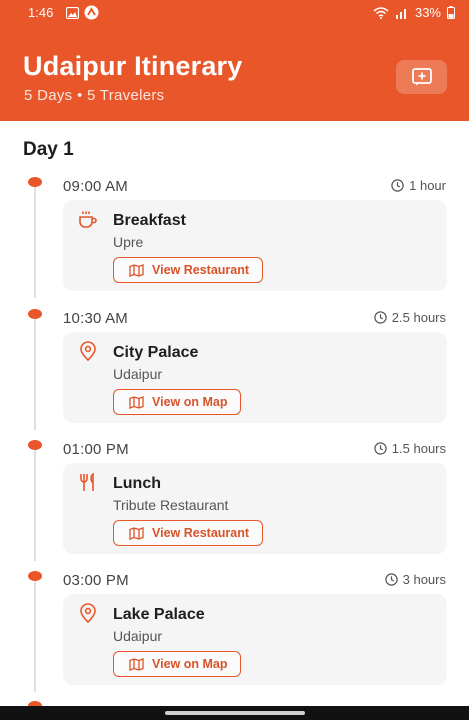 This screenshot has height=720, width=469. What do you see at coordinates (415, 579) in the screenshot?
I see `item-duration: 3 hours` at bounding box center [415, 579].